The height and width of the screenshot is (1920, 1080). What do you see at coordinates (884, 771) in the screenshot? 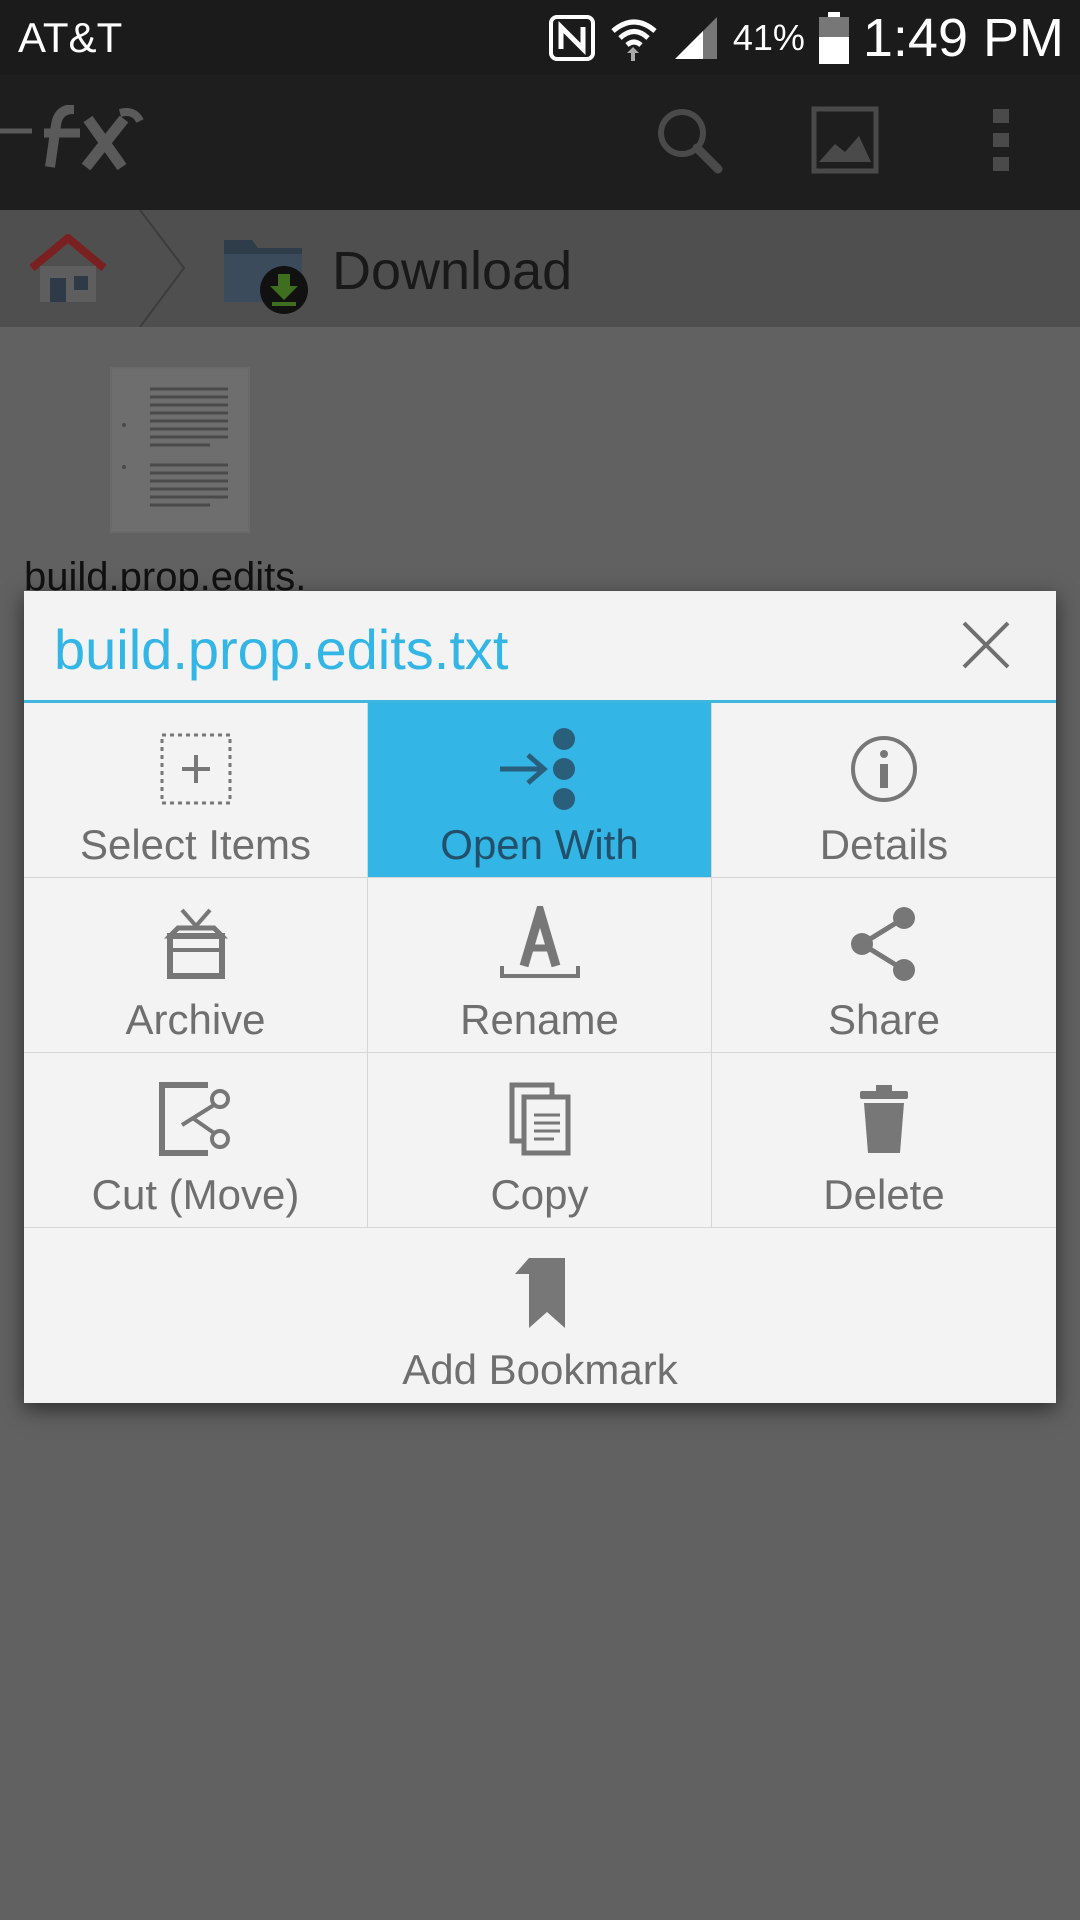
I see `info-icon` at bounding box center [884, 771].